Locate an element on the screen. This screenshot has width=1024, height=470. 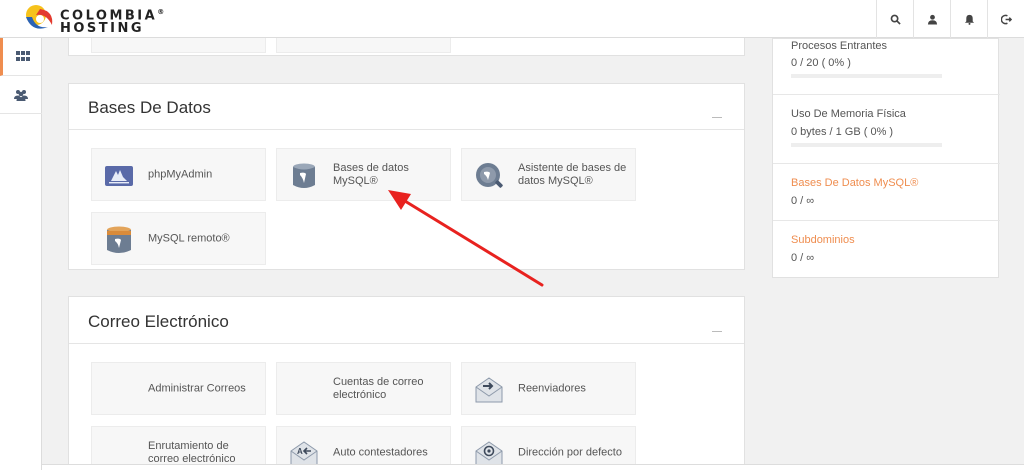
bottom-edge is located at coordinates (512, 467).